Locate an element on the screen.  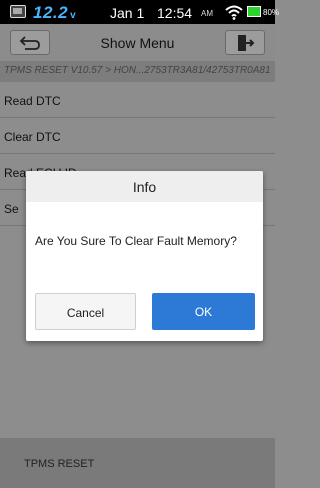
exit-icon is located at coordinates (246, 43).